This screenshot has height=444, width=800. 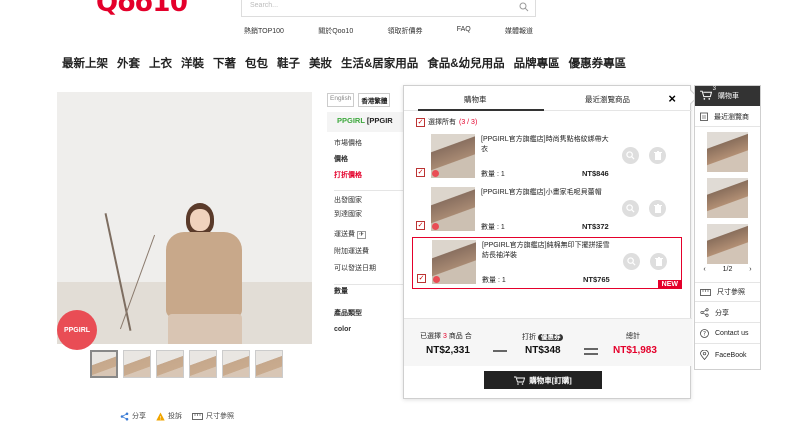 I want to click on checkout-button: 購物車[訂購], so click(x=543, y=380).